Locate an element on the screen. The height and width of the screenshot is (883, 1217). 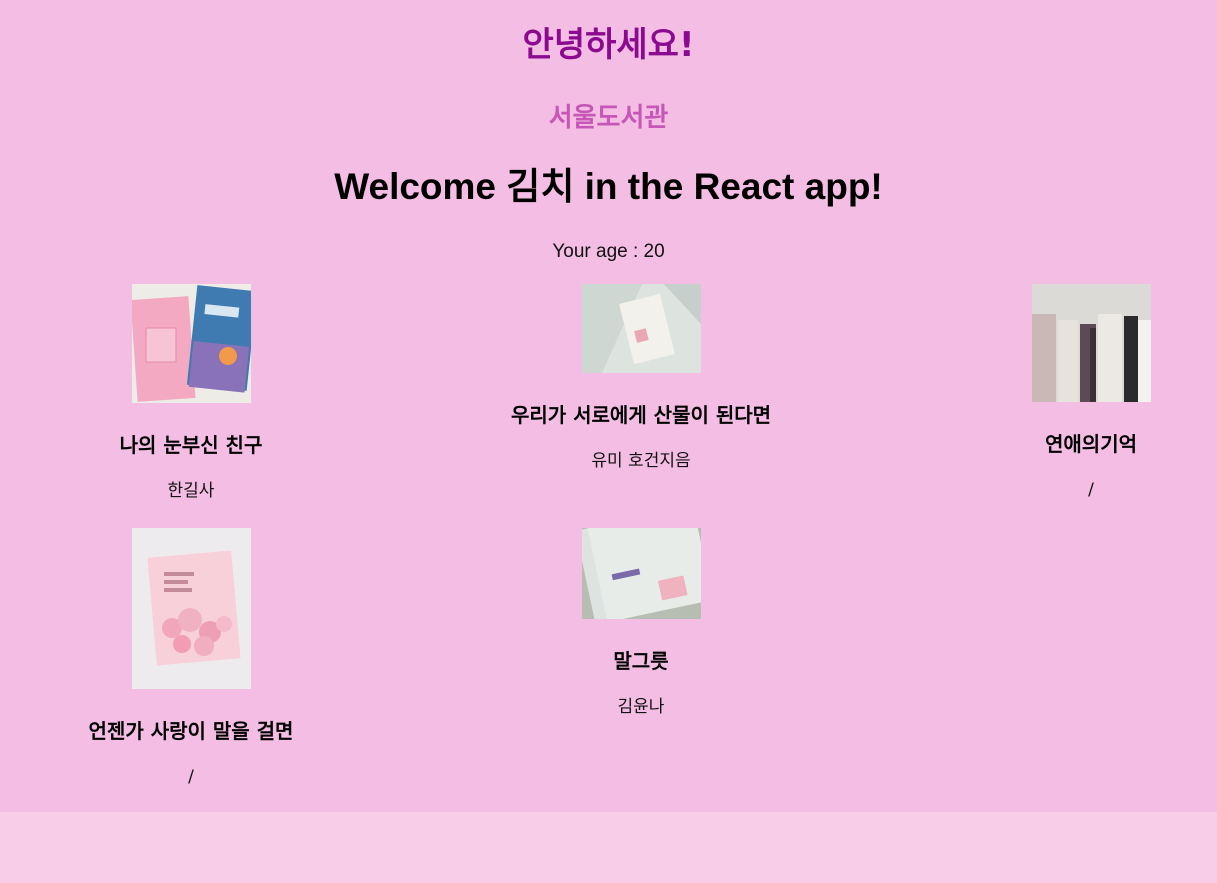
welcome-heading: Welcome 김치 in the React app! is located at coordinates (608, 186).